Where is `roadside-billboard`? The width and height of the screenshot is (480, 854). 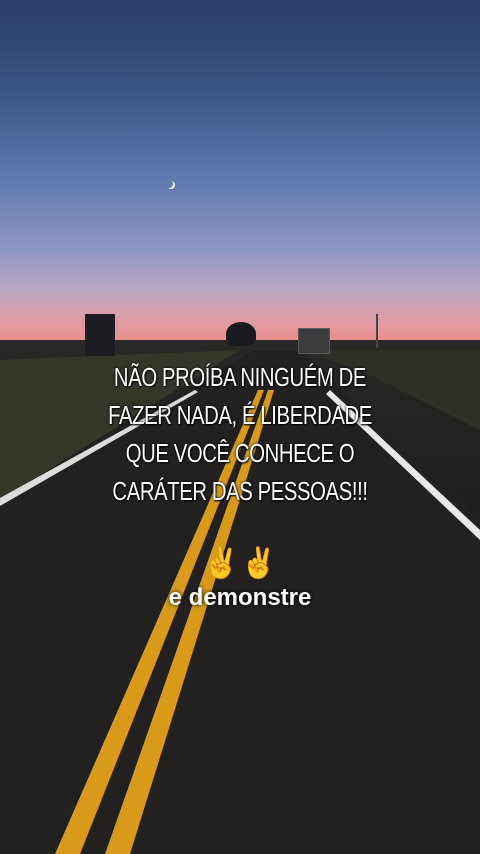 roadside-billboard is located at coordinates (100, 335).